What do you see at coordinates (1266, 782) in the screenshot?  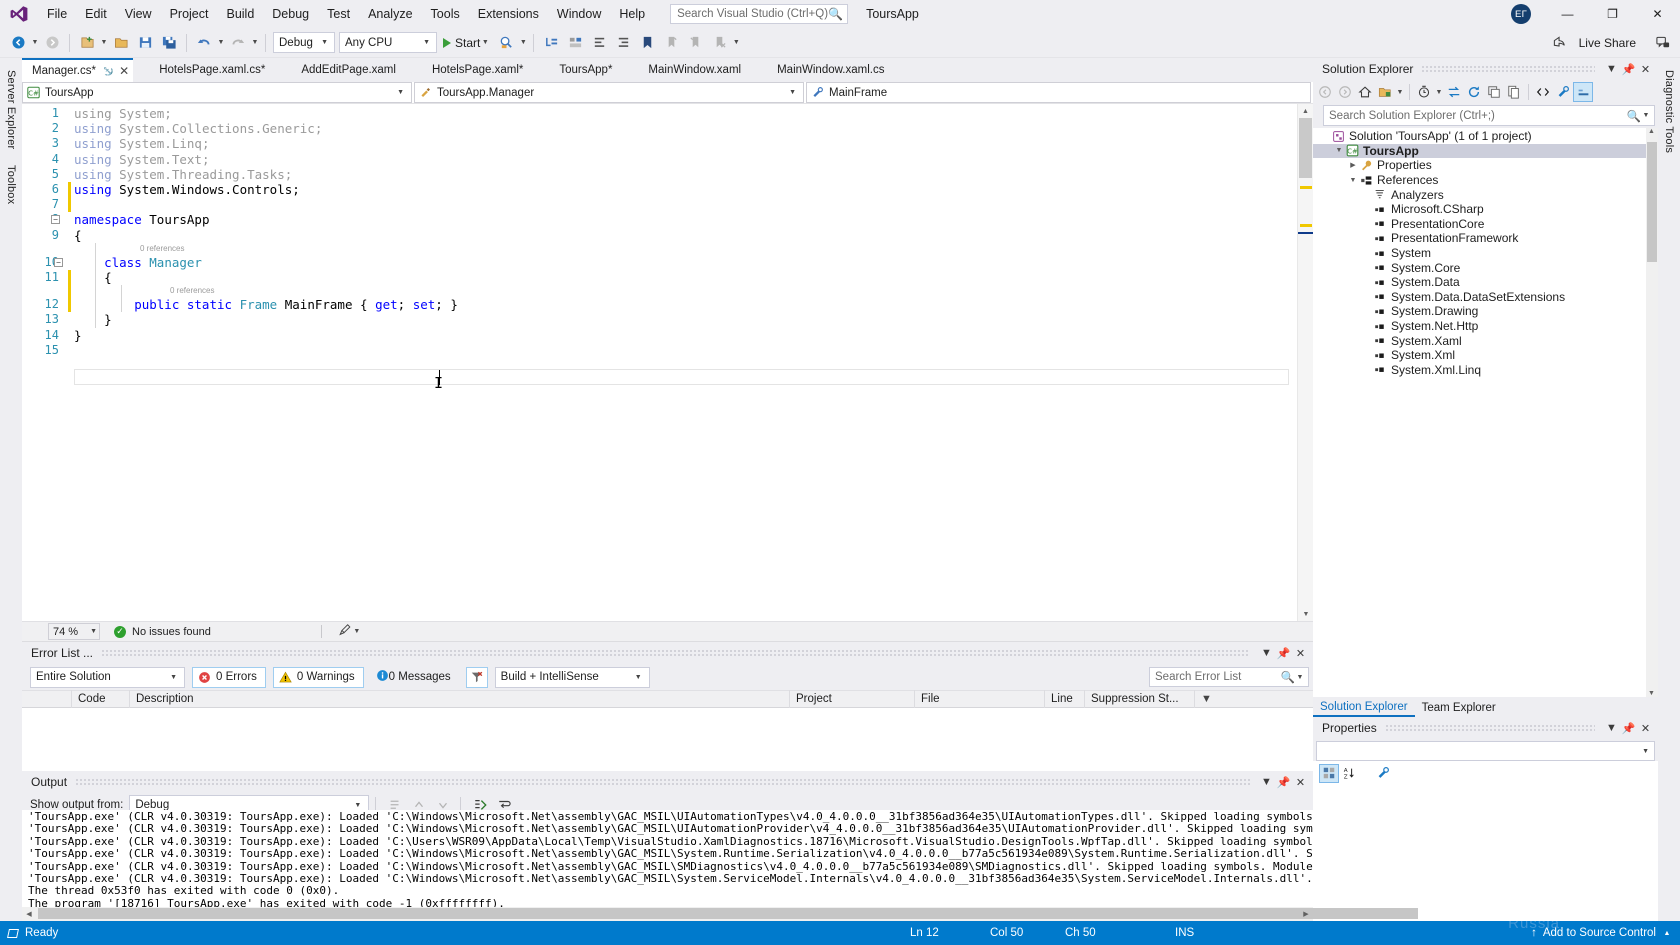 I see `output-dropdown-icon: ▼` at bounding box center [1266, 782].